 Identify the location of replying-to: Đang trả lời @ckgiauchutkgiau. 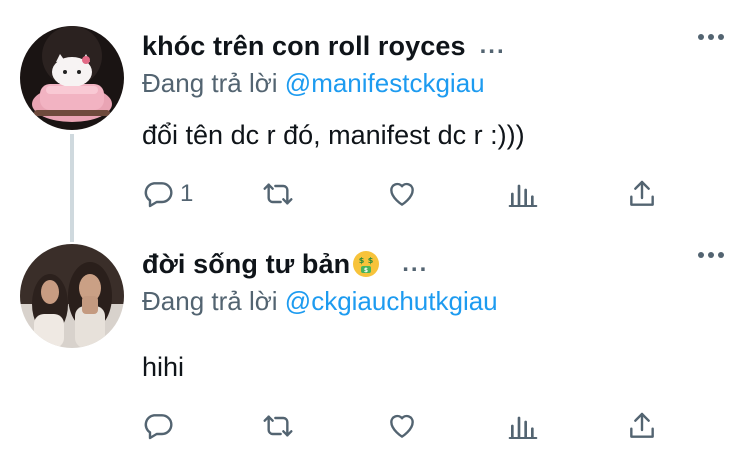
(320, 301).